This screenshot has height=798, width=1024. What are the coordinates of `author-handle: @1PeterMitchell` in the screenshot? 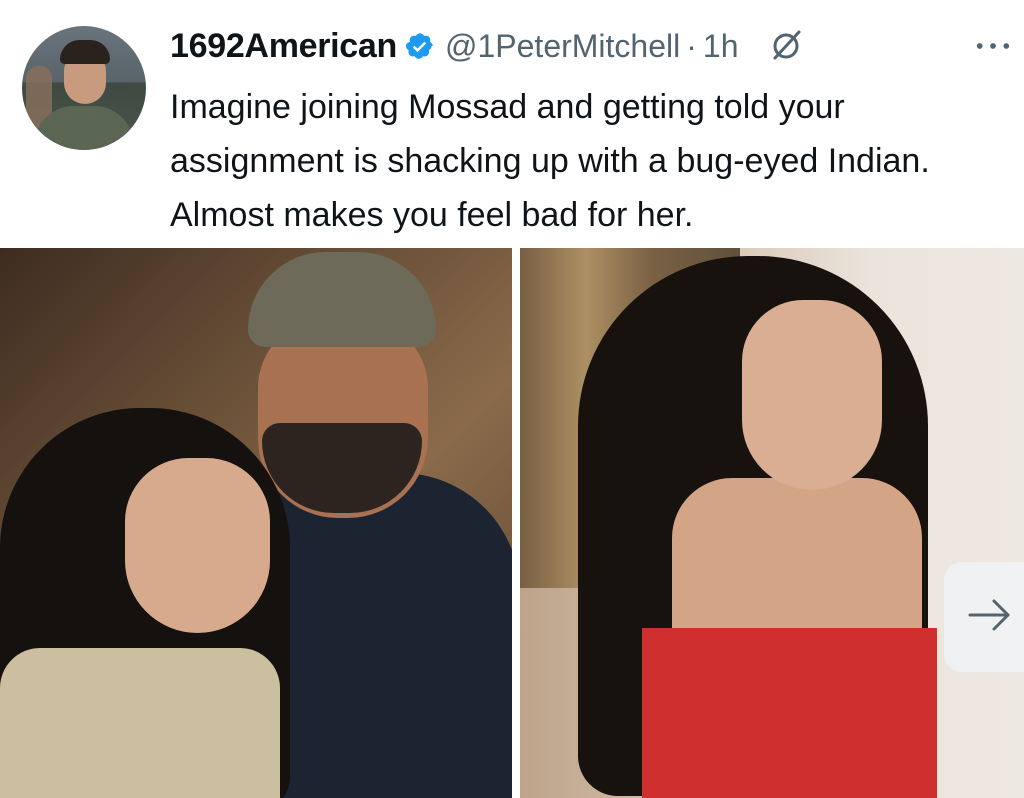 It's located at (562, 46).